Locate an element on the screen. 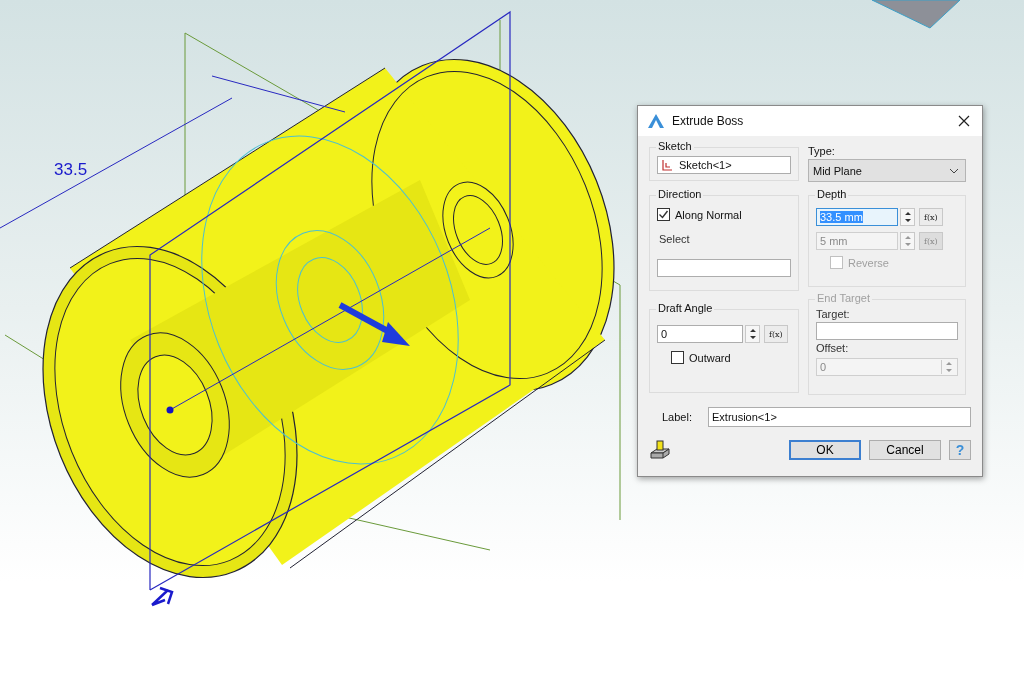 The width and height of the screenshot is (1024, 684). cancel-button: Cancel is located at coordinates (905, 450).